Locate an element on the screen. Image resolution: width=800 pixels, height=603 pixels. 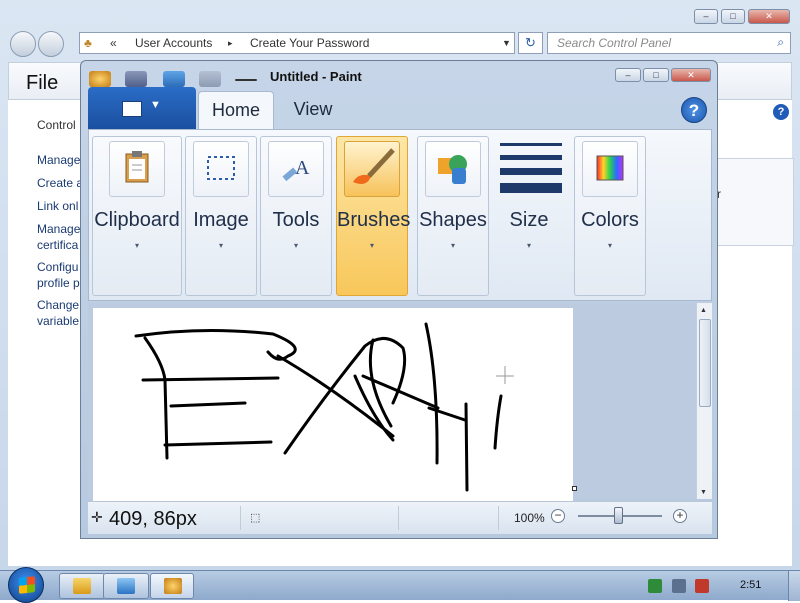
brush-icon is located at coordinates (372, 169).